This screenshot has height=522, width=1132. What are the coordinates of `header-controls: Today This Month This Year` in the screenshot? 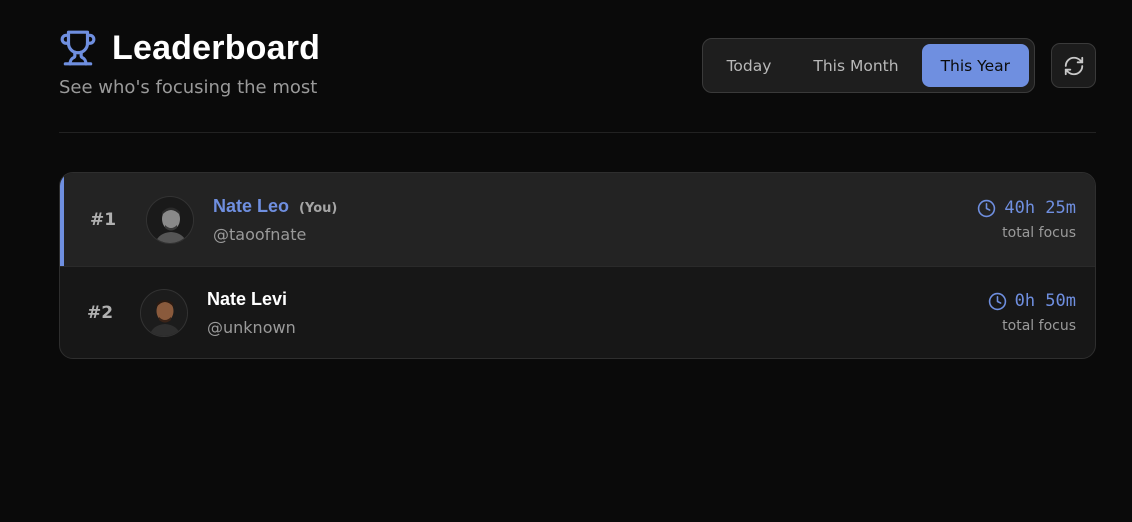 It's located at (898, 65).